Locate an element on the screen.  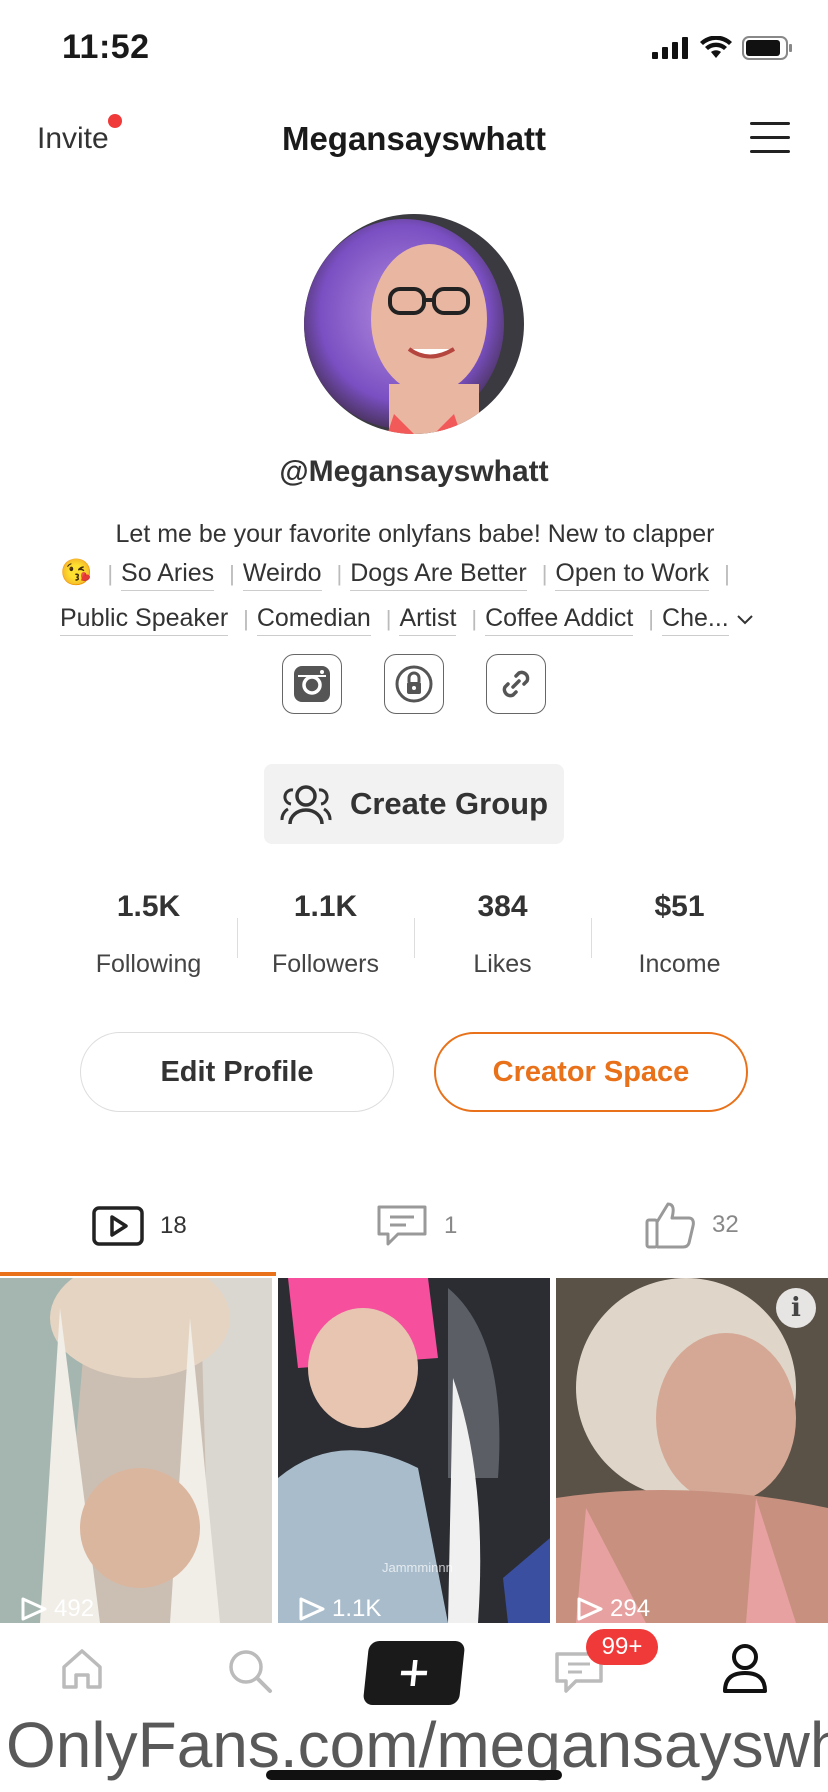
tag-item: Comedian is located at coordinates (313, 618).